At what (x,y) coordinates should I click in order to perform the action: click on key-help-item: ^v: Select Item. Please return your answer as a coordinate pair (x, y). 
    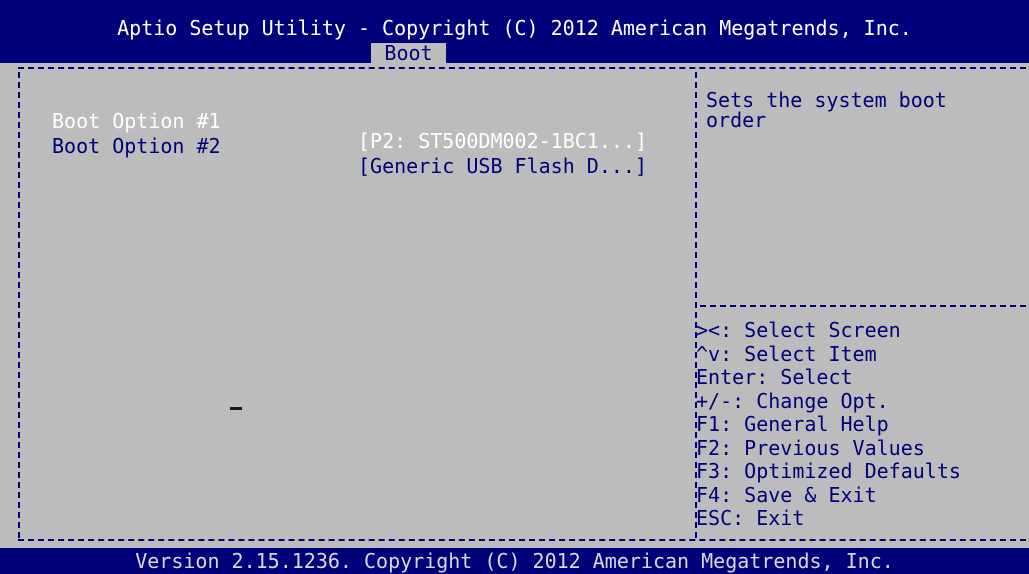
    Looking at the image, I should click on (786, 353).